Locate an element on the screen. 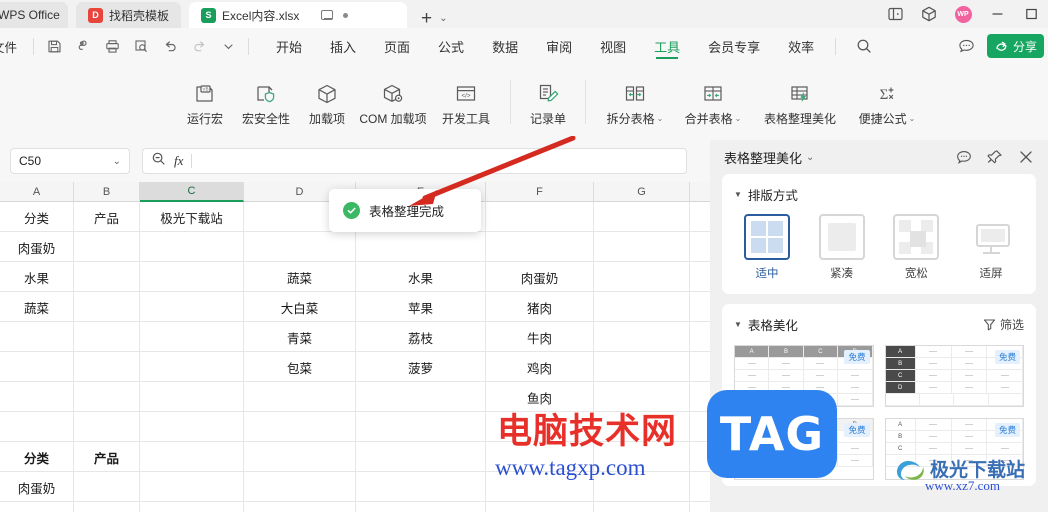  menu-item-insert: 插入 is located at coordinates (343, 46).